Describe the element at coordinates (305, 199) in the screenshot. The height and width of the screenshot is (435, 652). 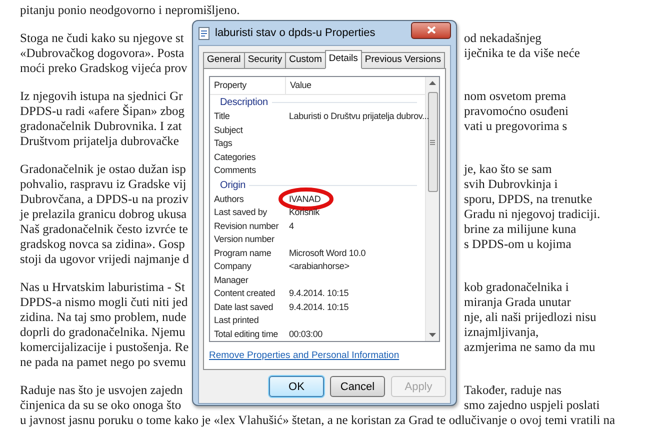
I see `property-value: IVANAD` at that location.